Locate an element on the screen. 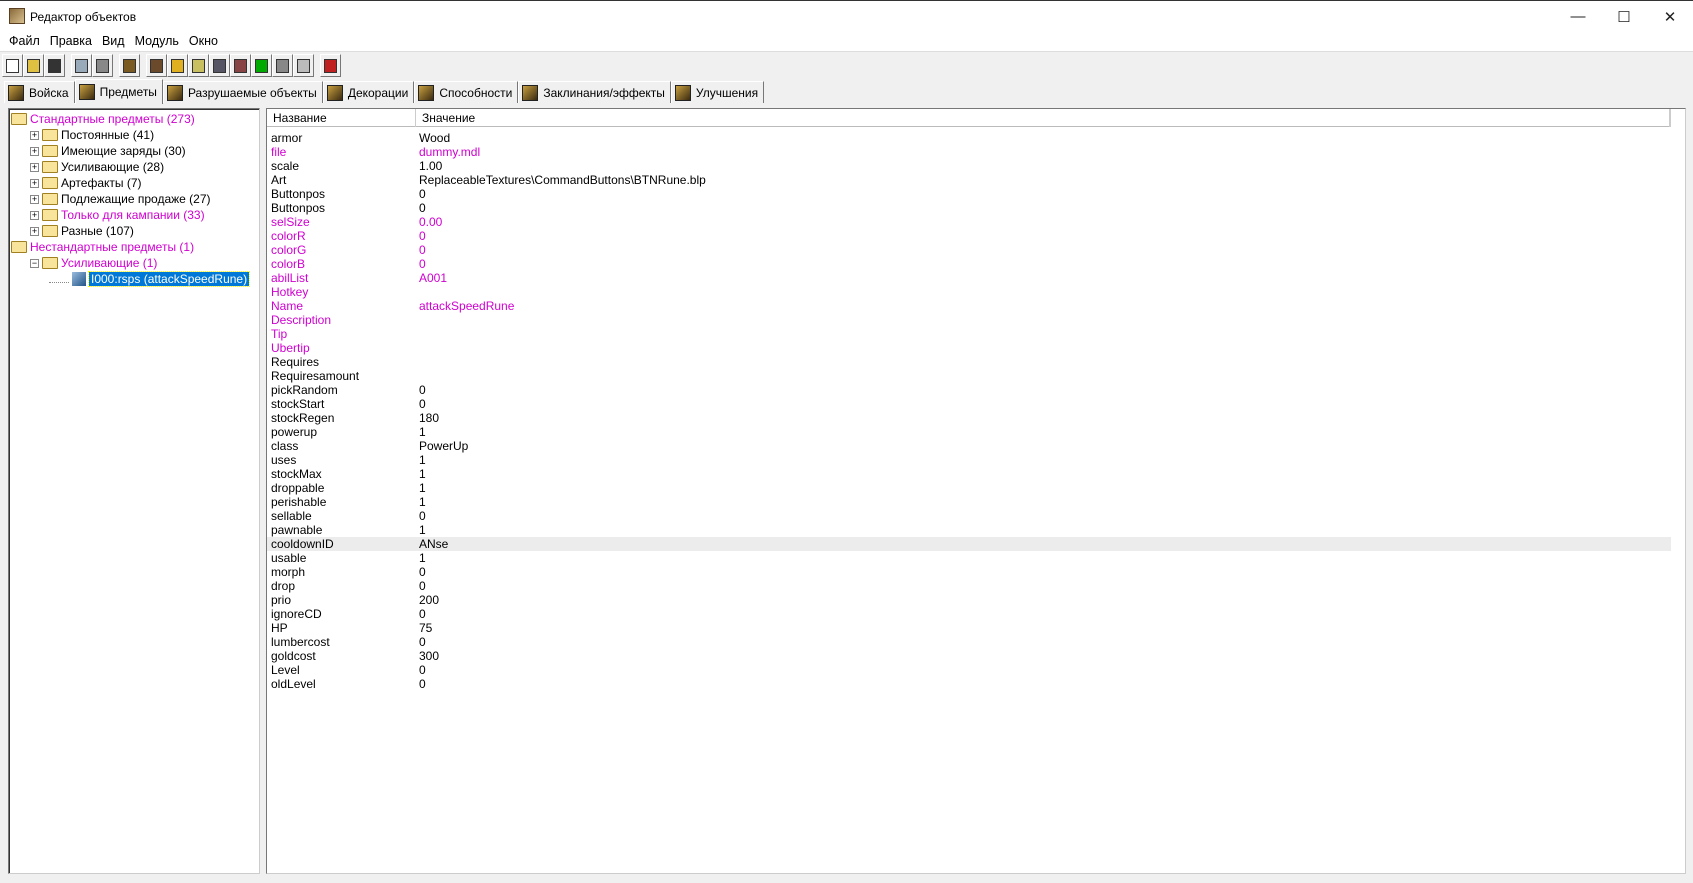  unit-button is located at coordinates (219, 65).